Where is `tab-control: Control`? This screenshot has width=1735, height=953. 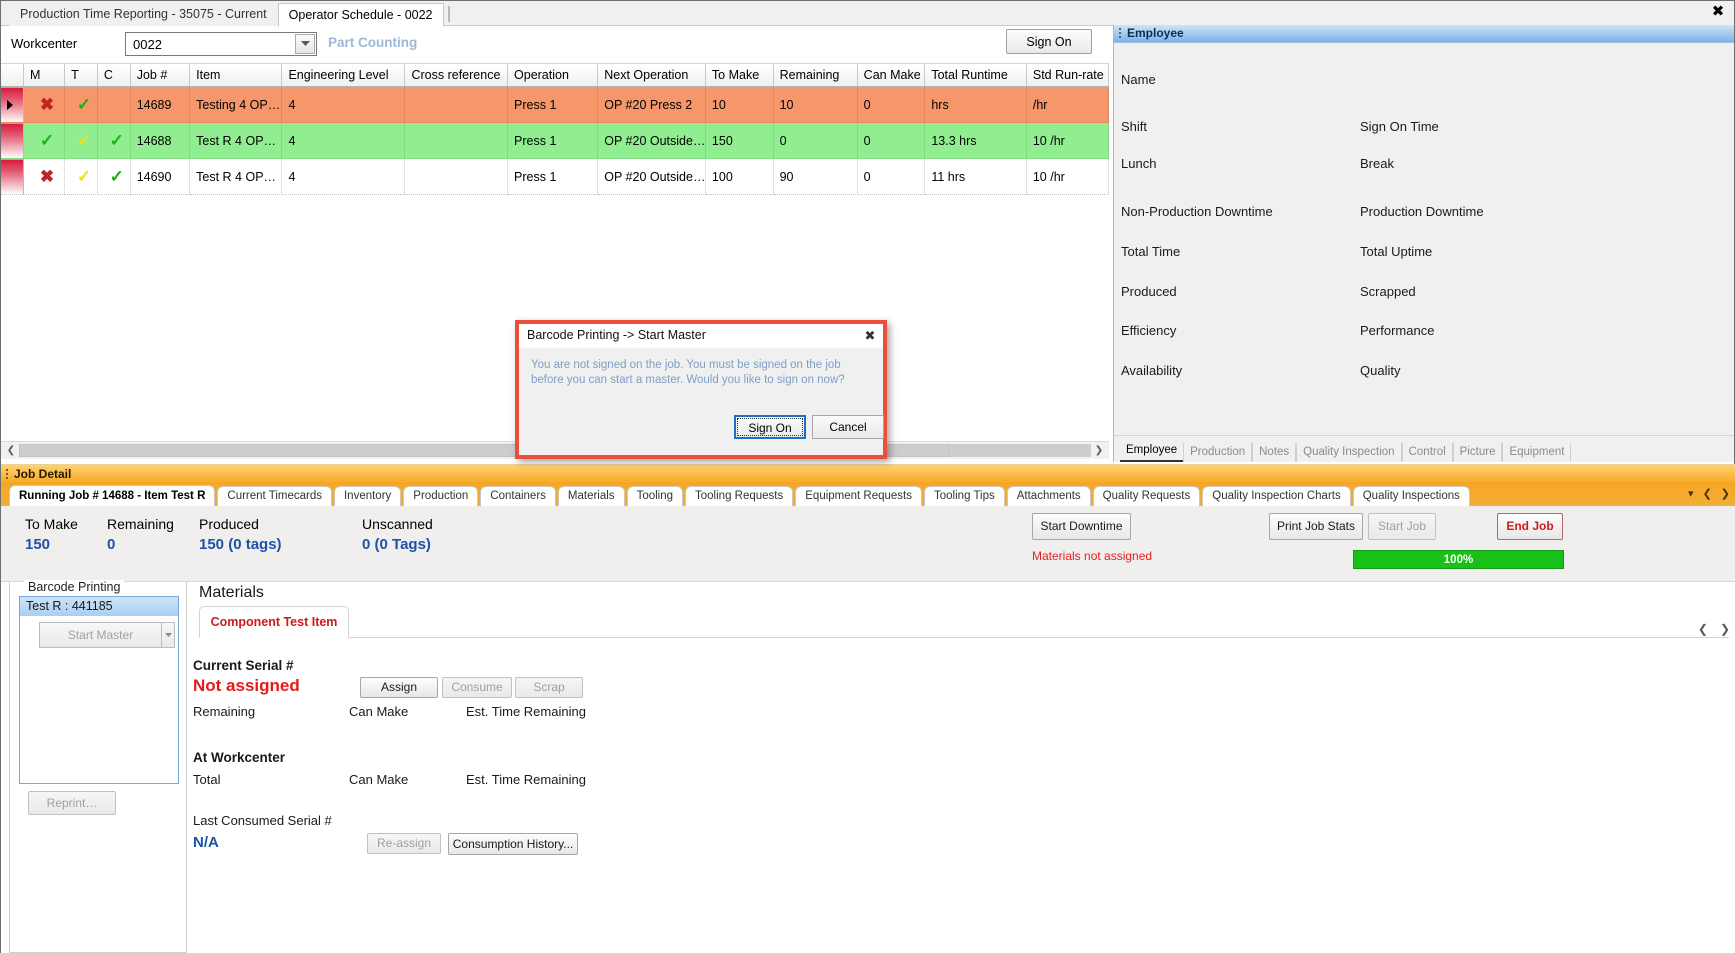
tab-control: Control is located at coordinates (1427, 452).